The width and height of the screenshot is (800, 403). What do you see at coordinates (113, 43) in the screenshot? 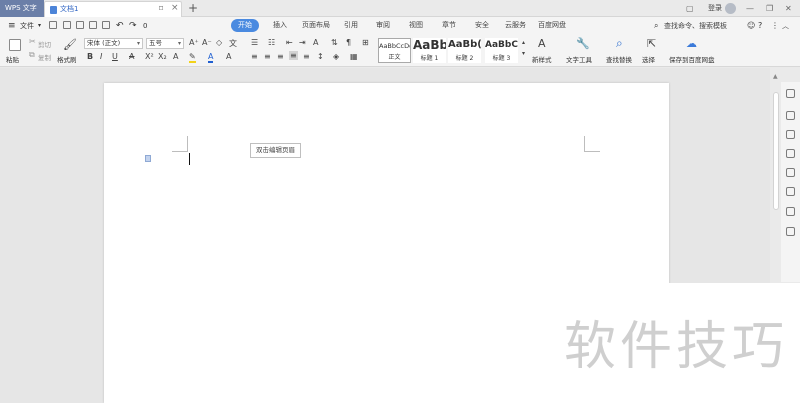
I see `font-name-select: 宋体 (正文) ▾` at bounding box center [113, 43].